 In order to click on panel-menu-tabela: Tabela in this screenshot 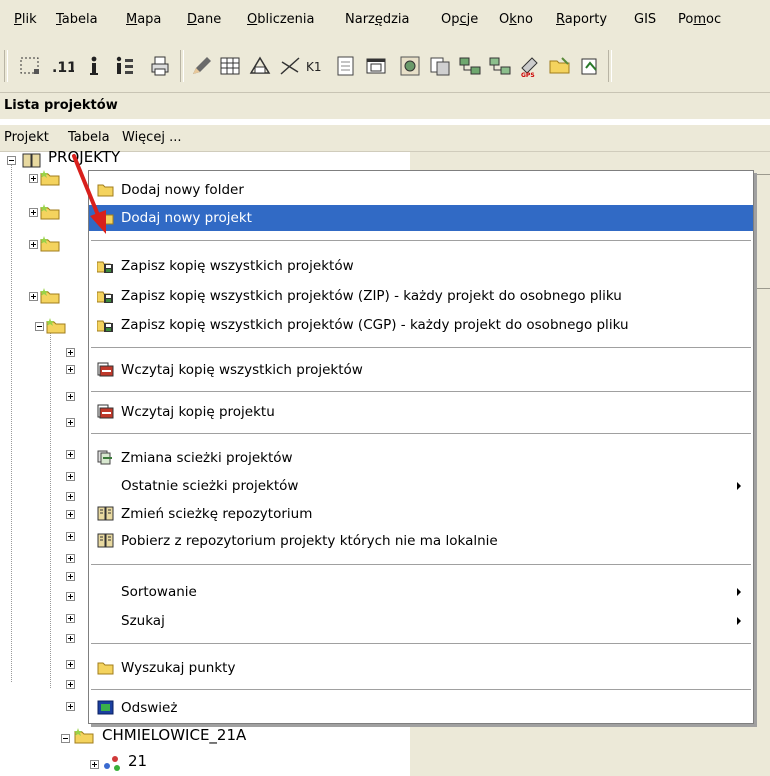, I will do `click(89, 137)`.